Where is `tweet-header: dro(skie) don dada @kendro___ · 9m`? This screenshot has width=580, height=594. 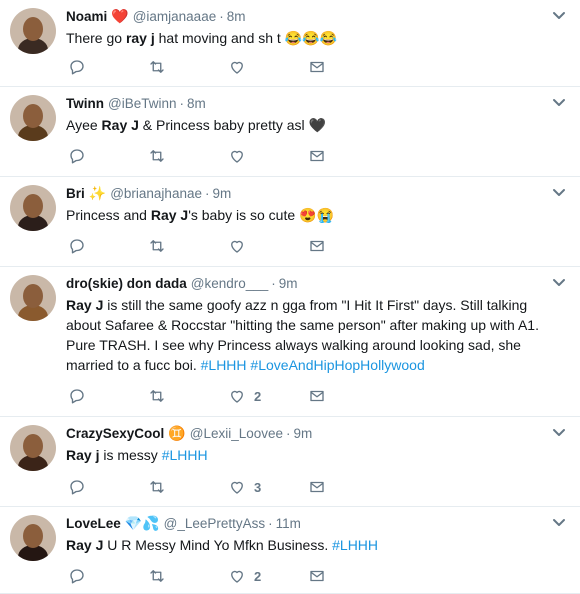 tweet-header: dro(skie) don dada @kendro___ · 9m is located at coordinates (182, 283).